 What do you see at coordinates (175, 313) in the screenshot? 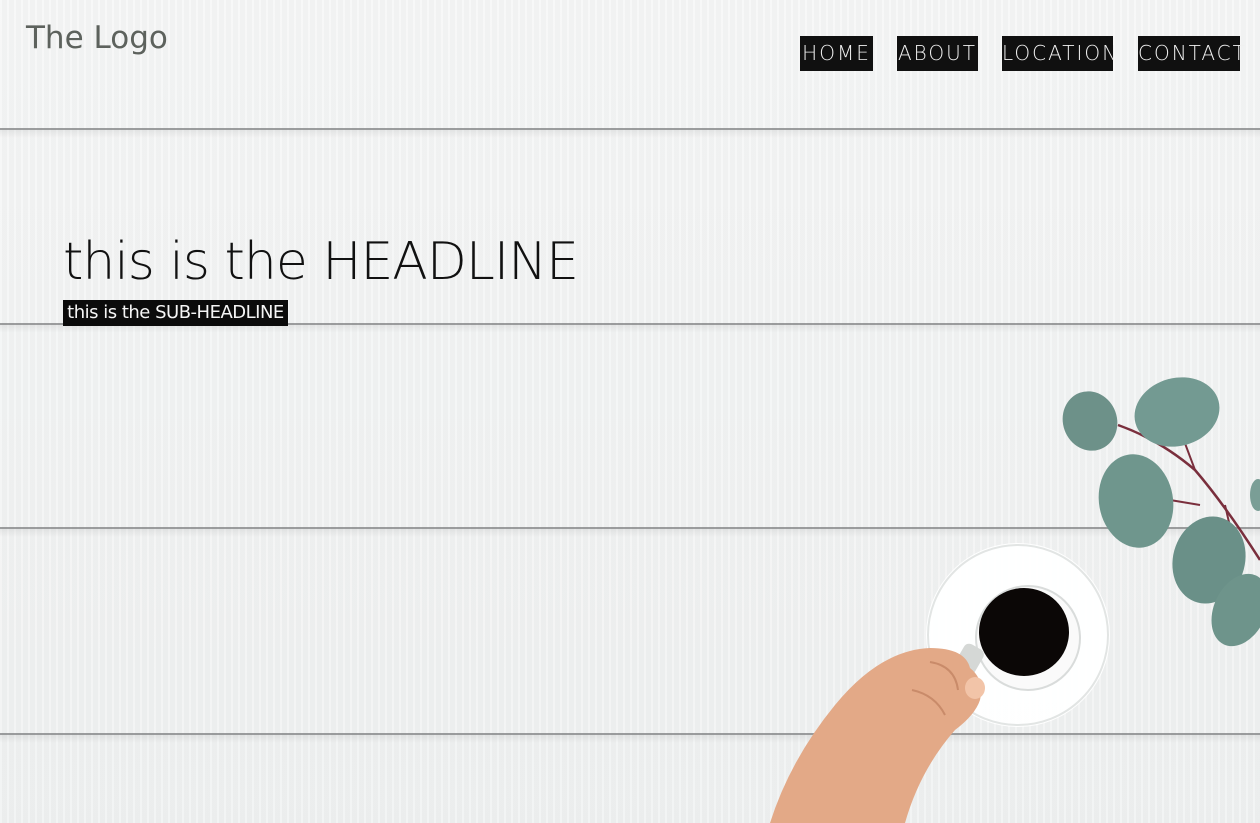
I see `hero-subheadline: this is the SUB-HEADLINE` at bounding box center [175, 313].